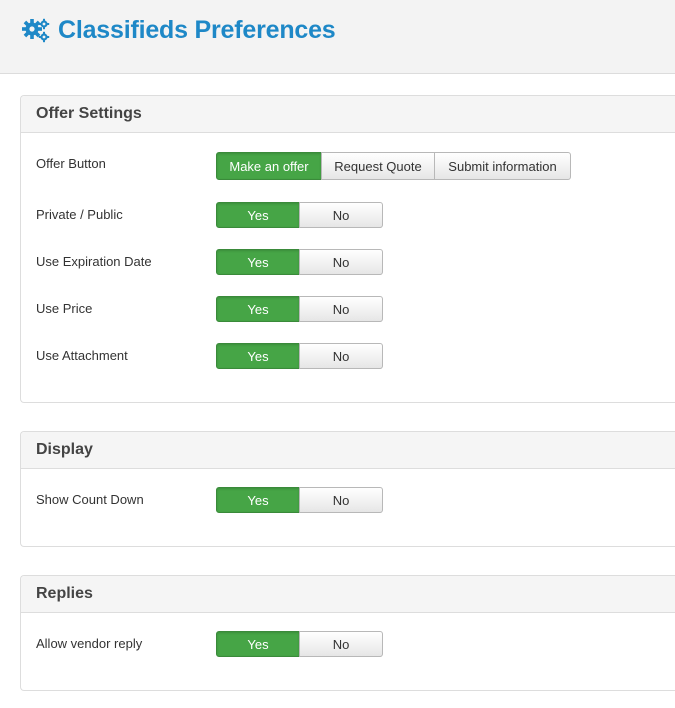 The height and width of the screenshot is (708, 675). I want to click on vendor-reply-yes-button: Yes, so click(258, 644).